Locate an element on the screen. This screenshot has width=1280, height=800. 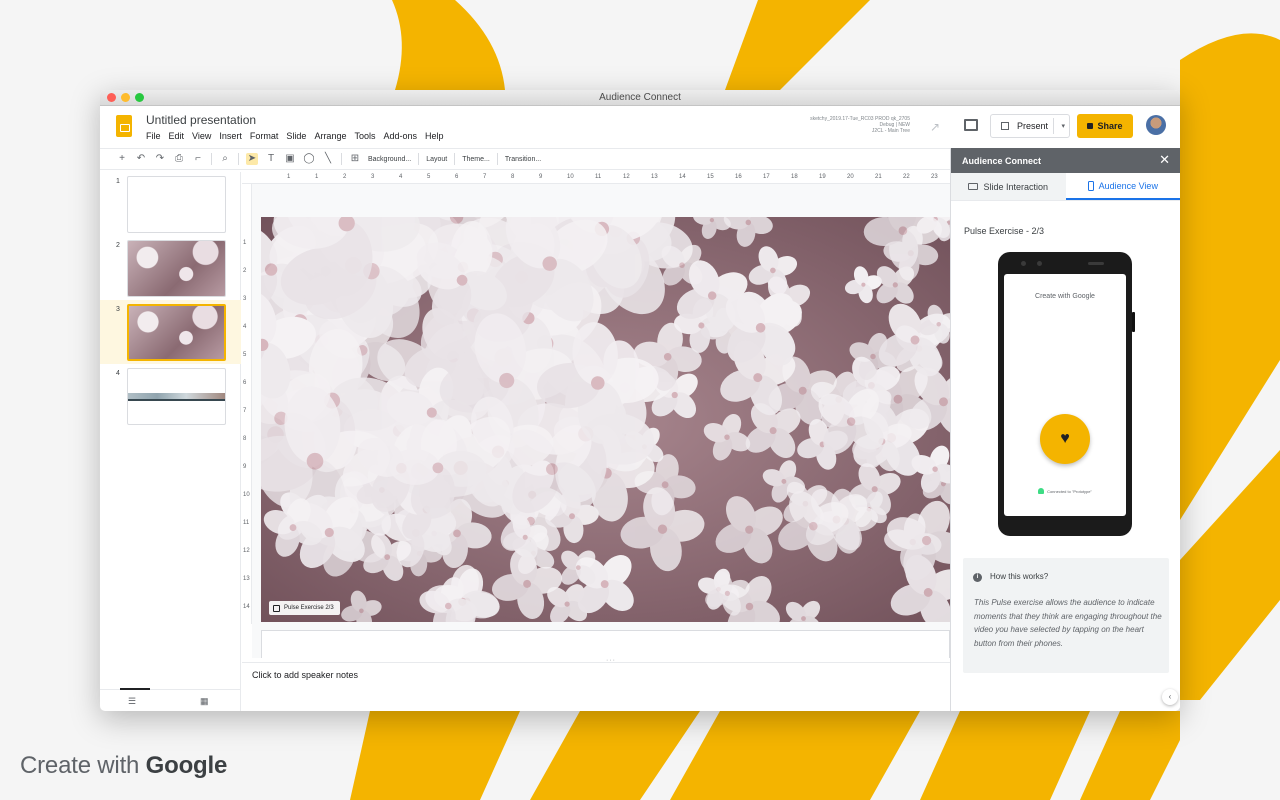
menu-addons: Add-ons is located at coordinates (400, 136).